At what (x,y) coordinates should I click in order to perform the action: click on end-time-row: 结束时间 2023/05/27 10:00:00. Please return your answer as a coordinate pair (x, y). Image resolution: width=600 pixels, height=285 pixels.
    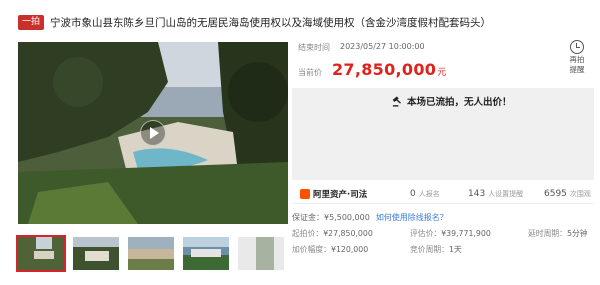
    Looking at the image, I should click on (361, 47).